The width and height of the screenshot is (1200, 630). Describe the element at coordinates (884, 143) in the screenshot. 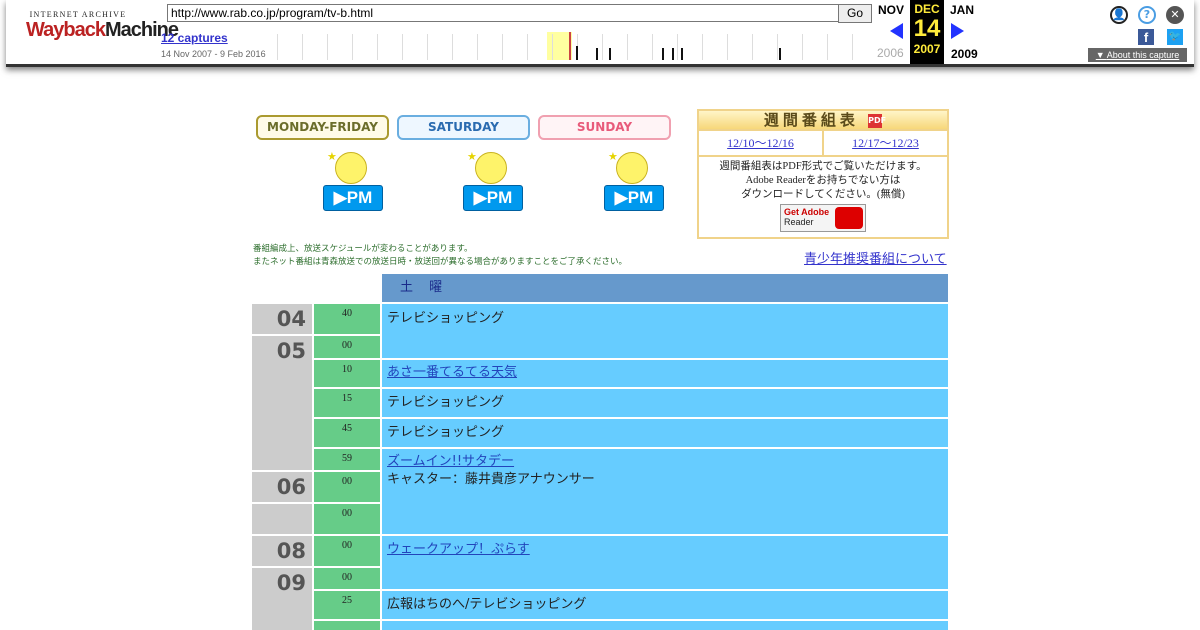

I see `weekly-link-1217: 12/17～12/23` at that location.